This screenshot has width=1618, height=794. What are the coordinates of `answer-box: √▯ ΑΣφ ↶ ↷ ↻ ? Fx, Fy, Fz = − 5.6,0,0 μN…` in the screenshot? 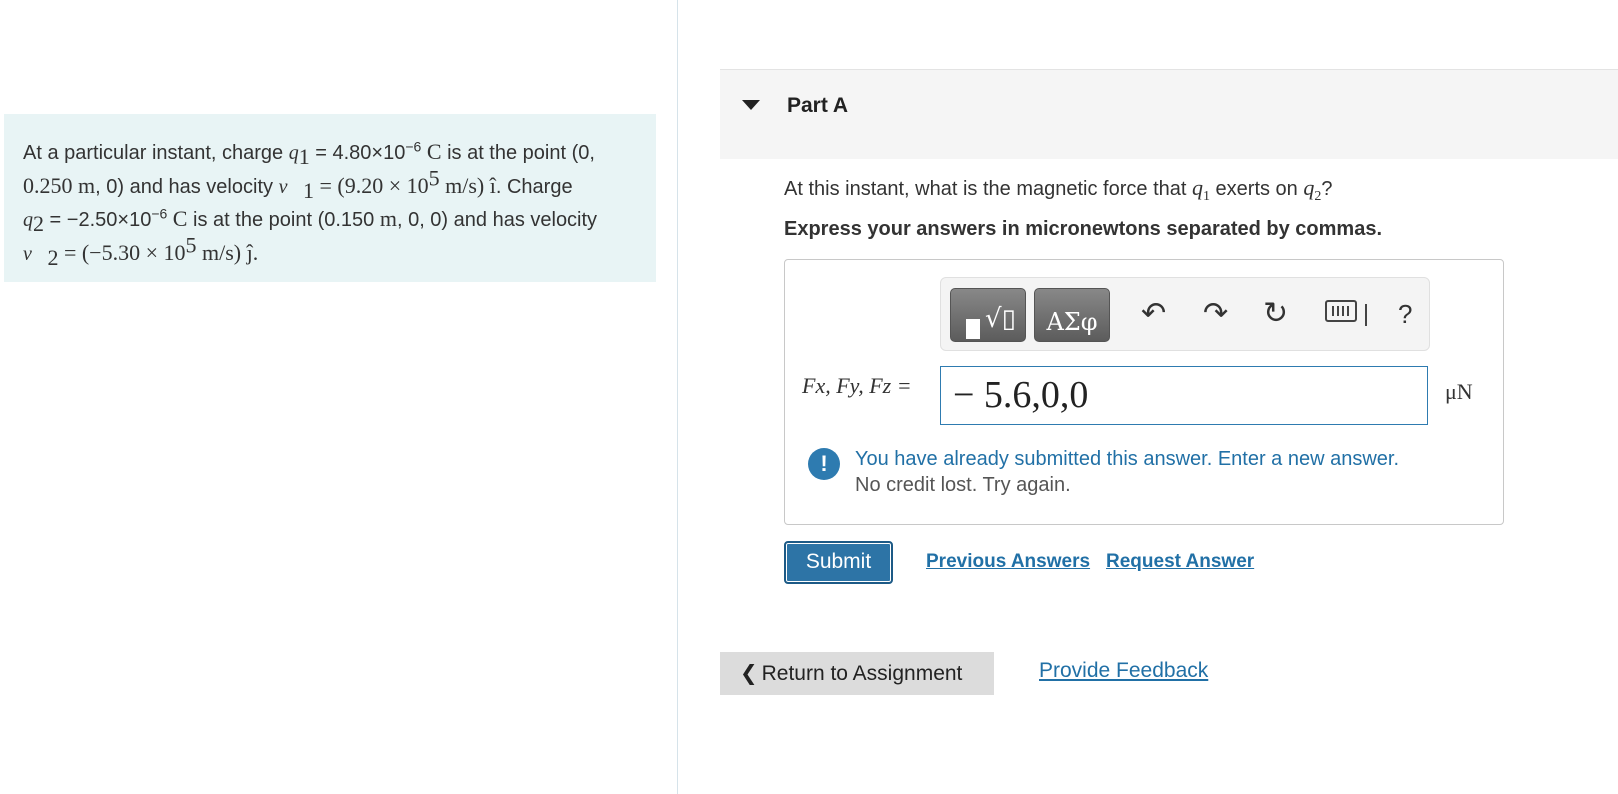 It's located at (1144, 392).